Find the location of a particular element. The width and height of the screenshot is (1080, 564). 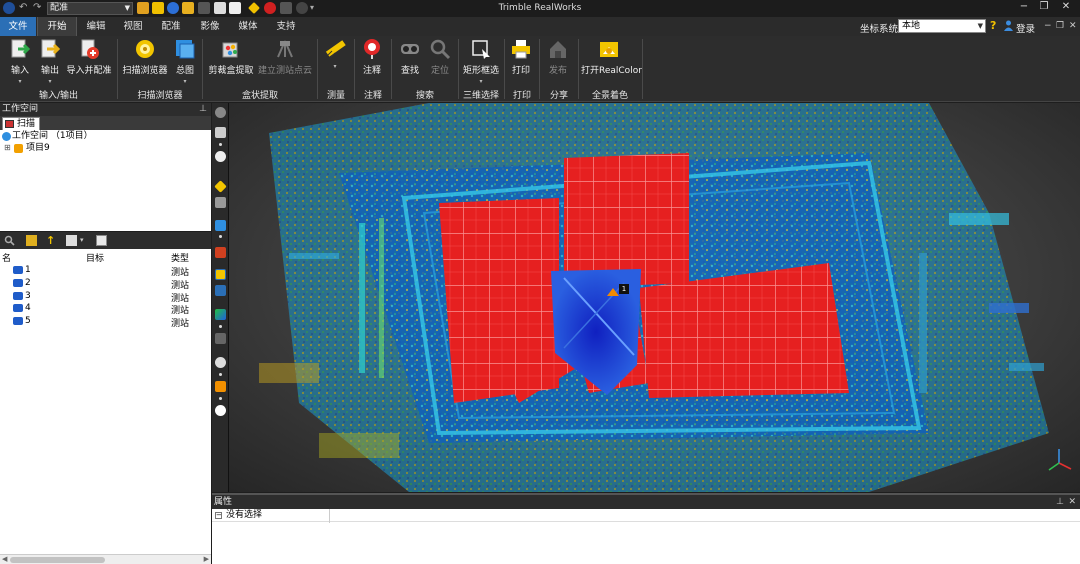

overview-label: 总图 is located at coordinates (184, 71).